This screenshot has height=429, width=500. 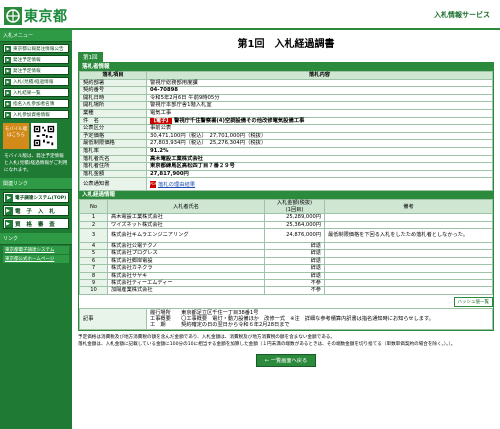 What do you see at coordinates (186, 235) in the screenshot?
I see `bidder-name: 株式会社キムラエンジニアリング` at bounding box center [186, 235].